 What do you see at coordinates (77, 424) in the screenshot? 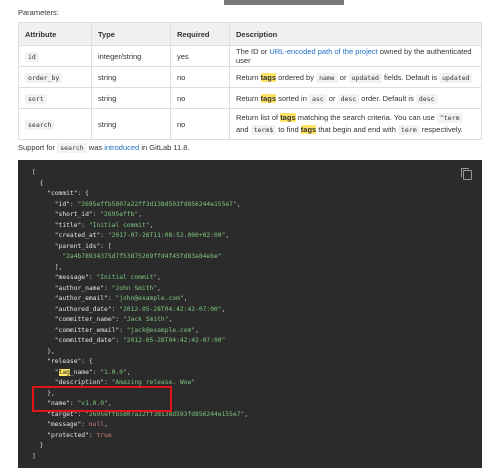
I see `code-line: "message": null,` at bounding box center [77, 424].